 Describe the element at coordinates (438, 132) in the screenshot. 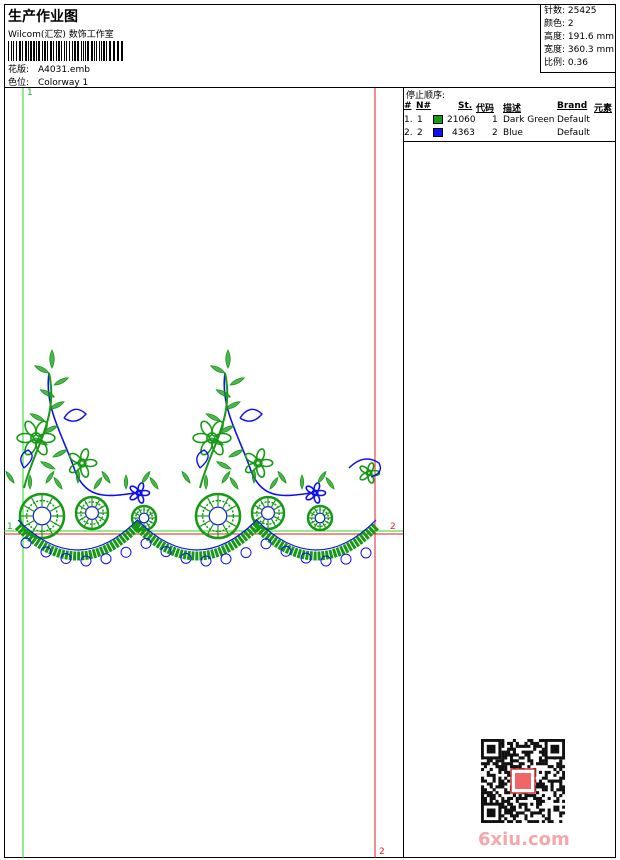

I see `row2-color-swatch` at that location.